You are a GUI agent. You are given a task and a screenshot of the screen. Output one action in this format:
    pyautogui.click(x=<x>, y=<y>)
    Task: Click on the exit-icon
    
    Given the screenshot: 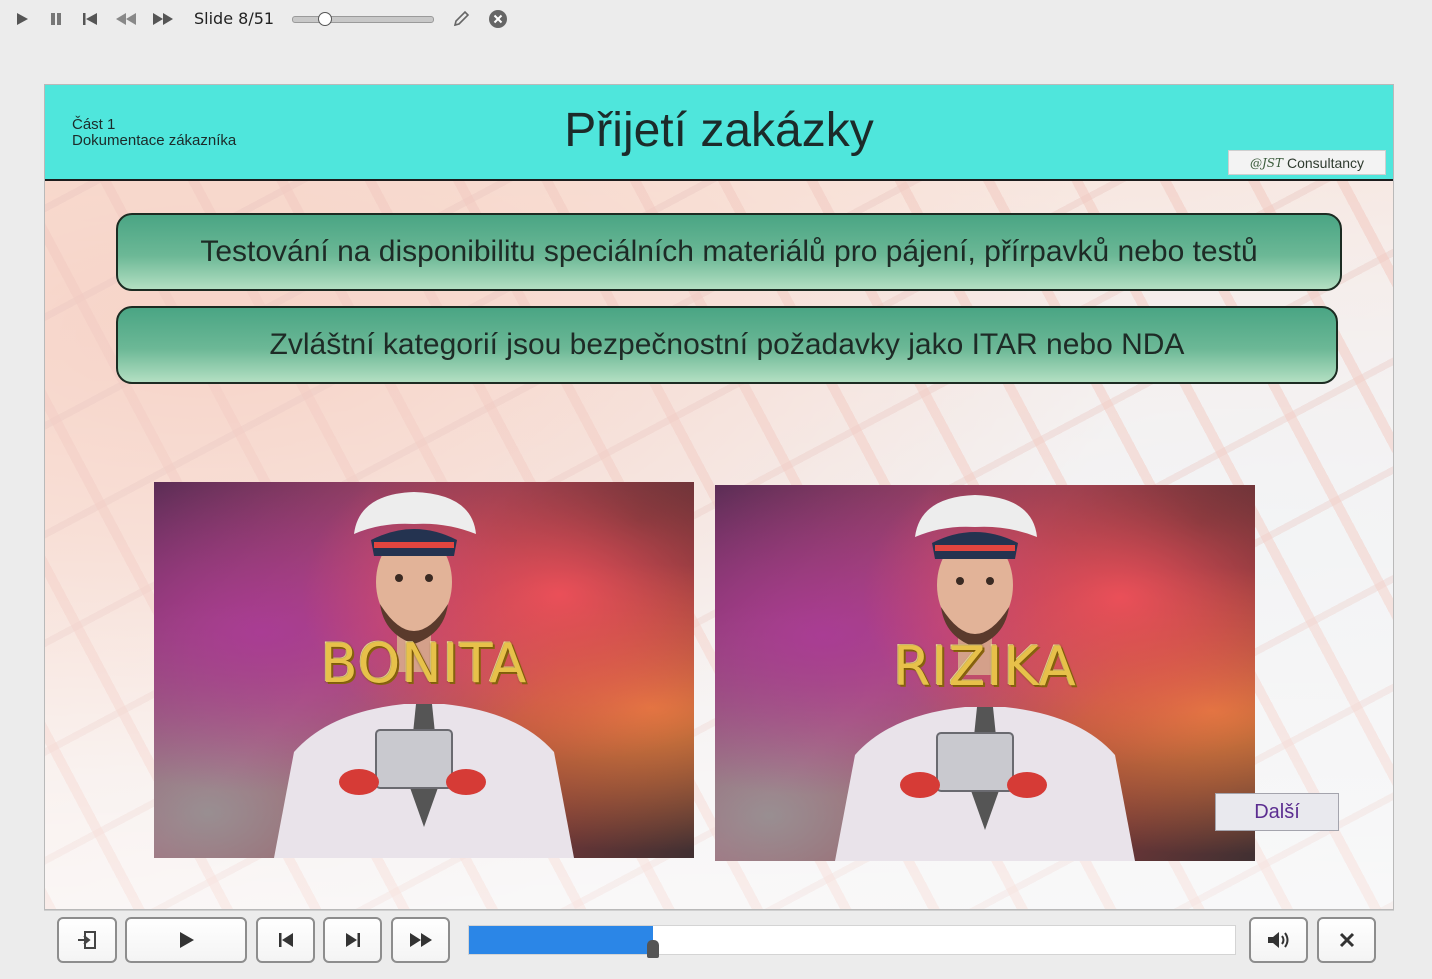 What is the action you would take?
    pyautogui.click(x=87, y=940)
    